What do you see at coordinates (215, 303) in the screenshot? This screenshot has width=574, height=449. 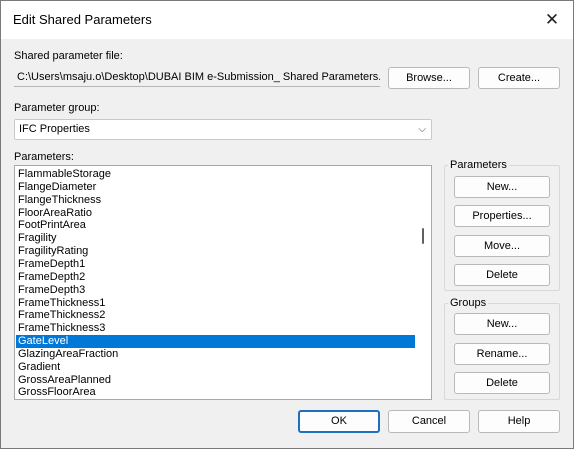 I see `parameter-list-item: FrameThickness1` at bounding box center [215, 303].